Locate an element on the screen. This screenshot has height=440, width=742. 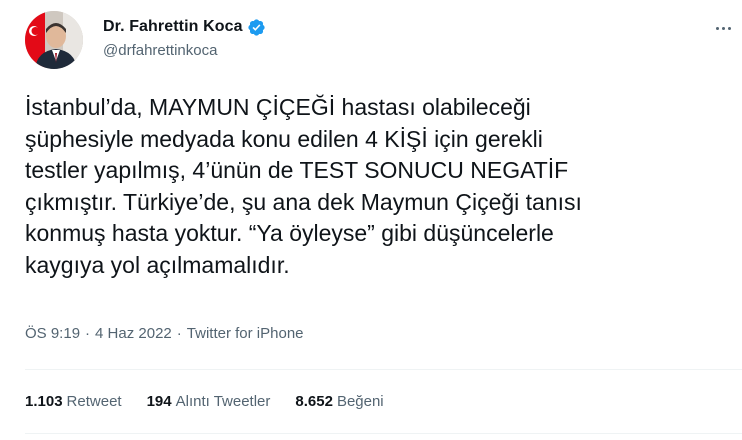
retweet-stat: 1.103 Retweet is located at coordinates (73, 401).